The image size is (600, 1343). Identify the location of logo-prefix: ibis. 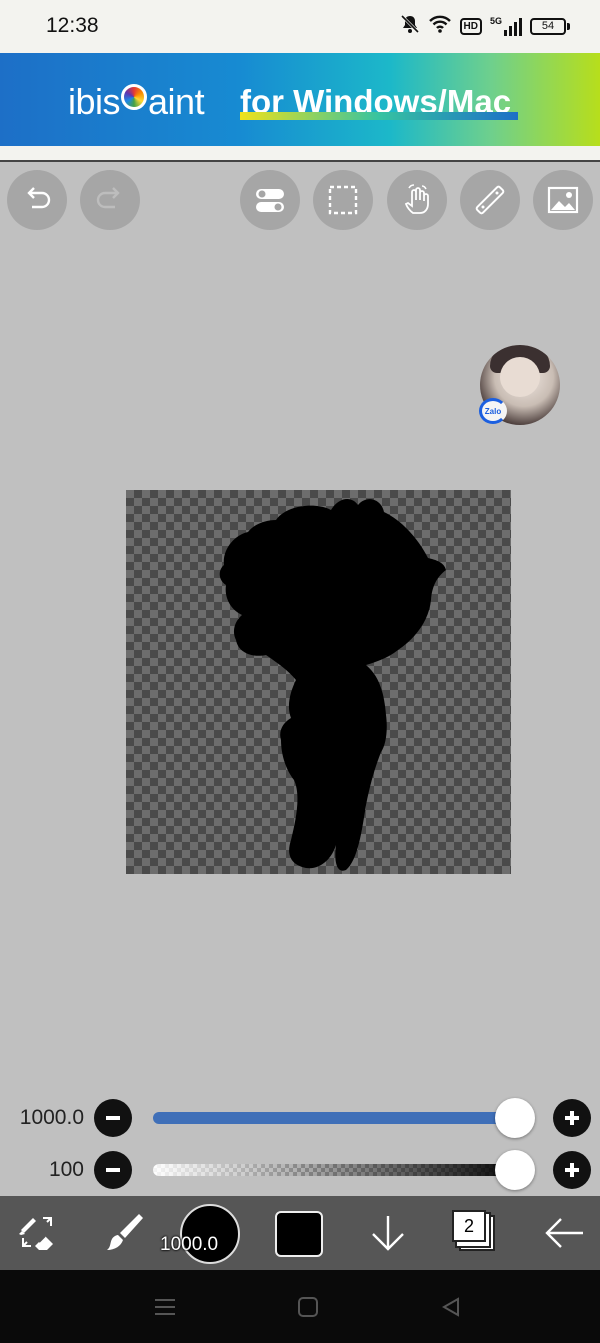
(94, 101).